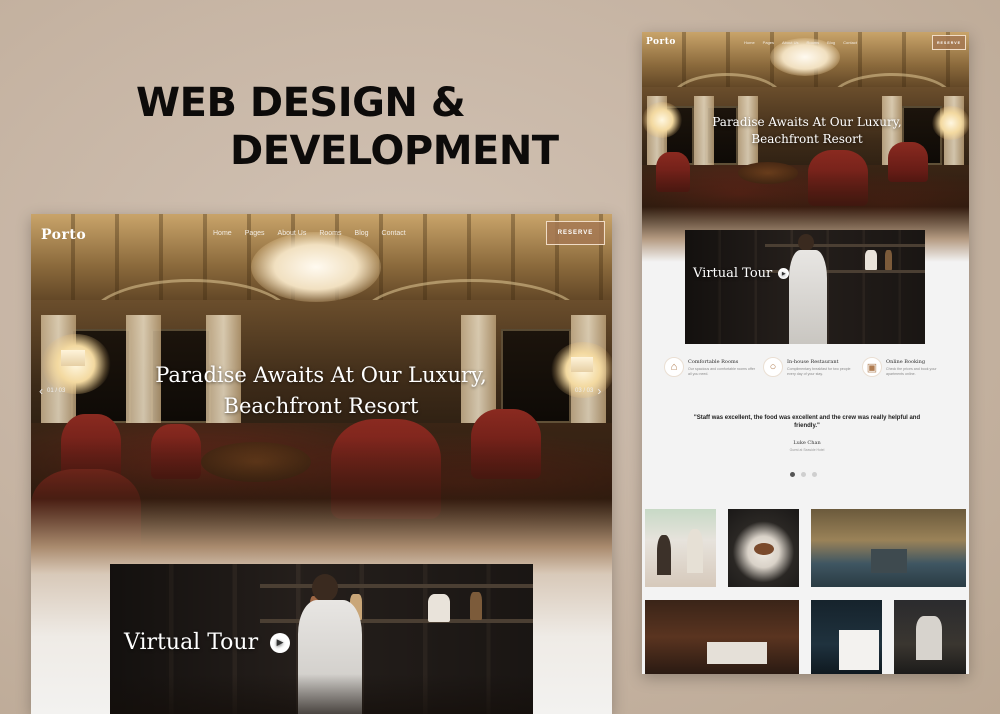  I want to click on virtual-tour-card-small: Virtual Tour ▶, so click(805, 287).